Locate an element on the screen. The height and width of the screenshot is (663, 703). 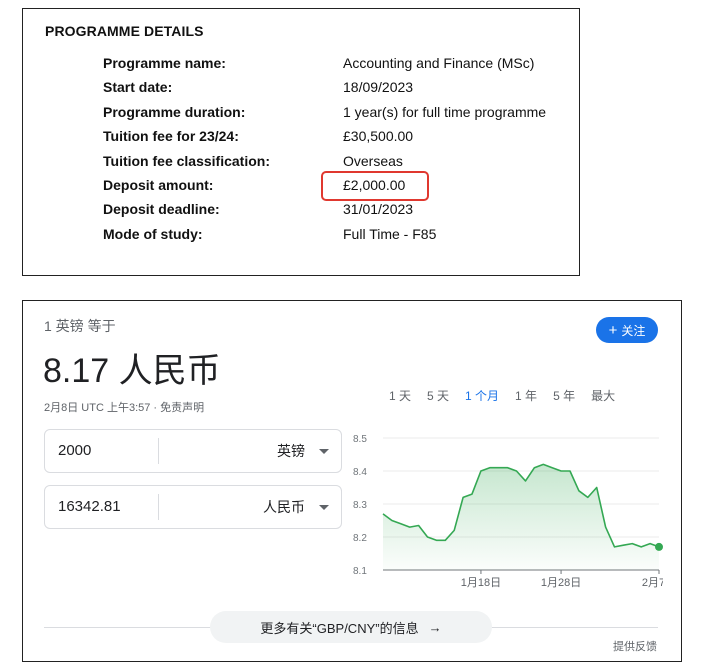
to-currency-select: 人民币 is located at coordinates (284, 507).